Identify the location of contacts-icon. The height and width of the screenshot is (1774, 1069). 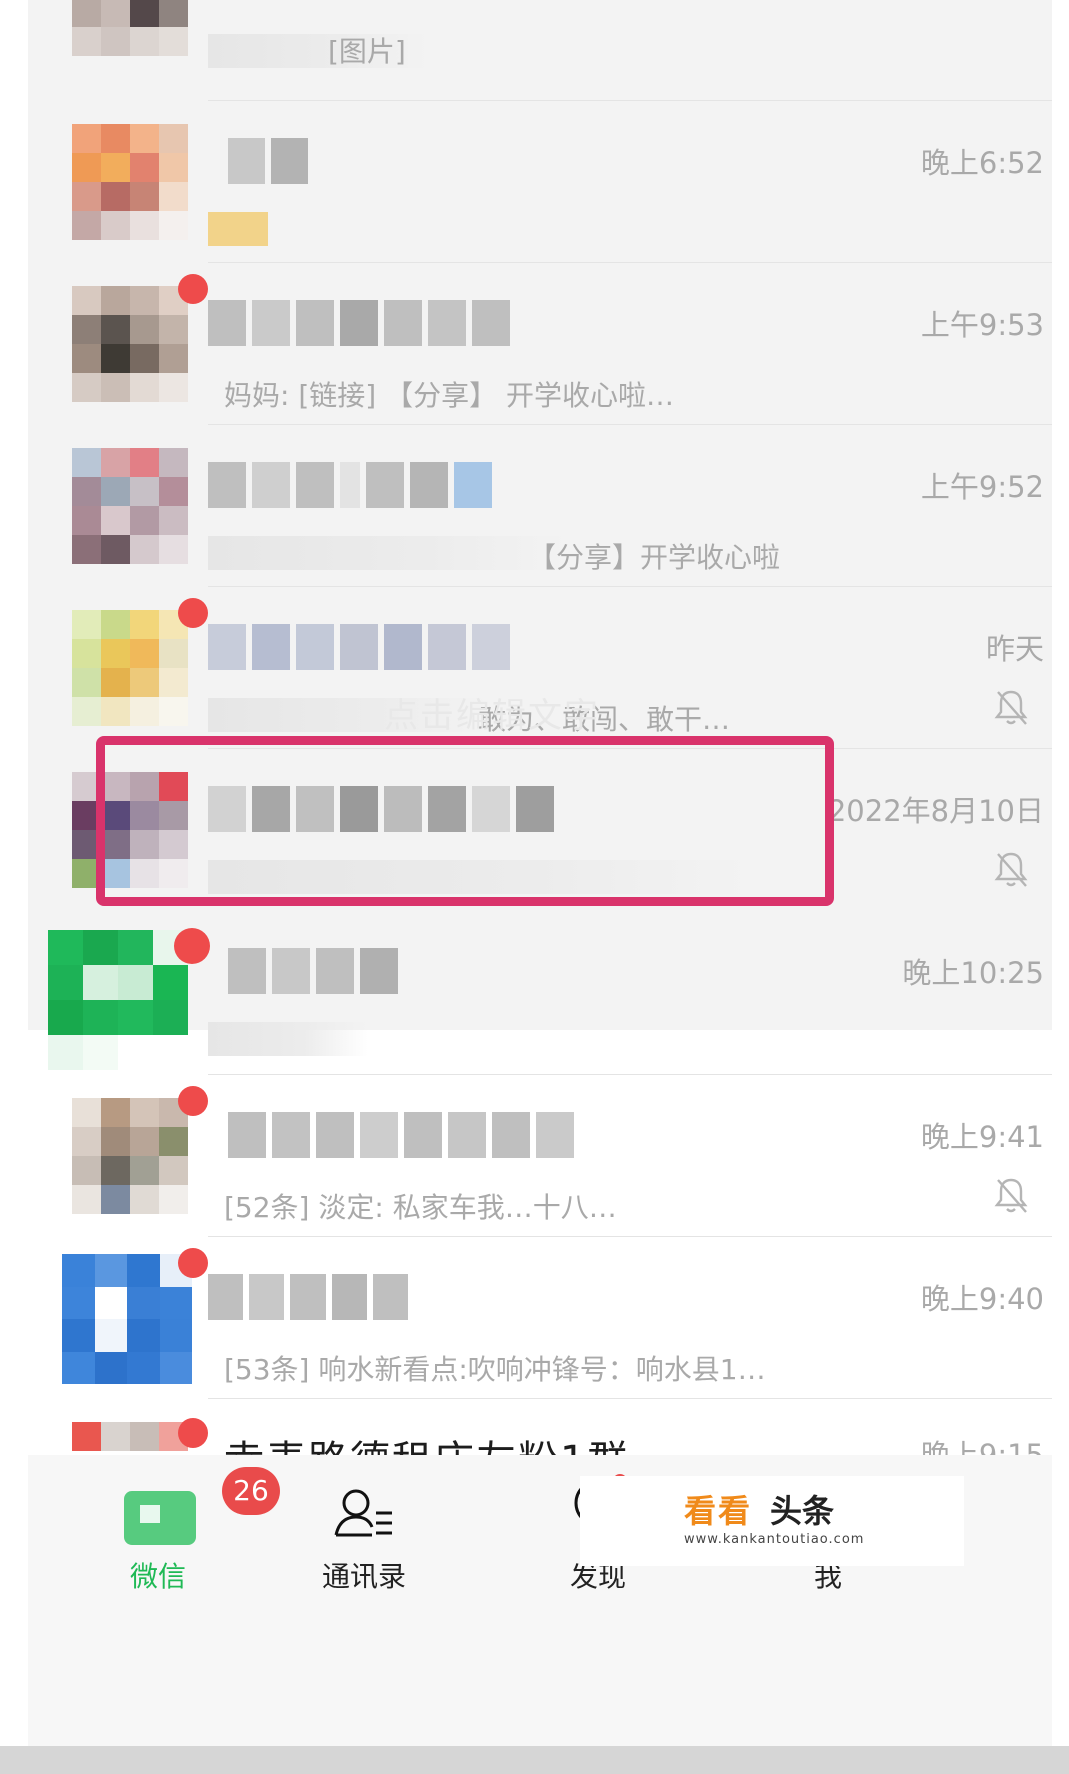
(363, 1513).